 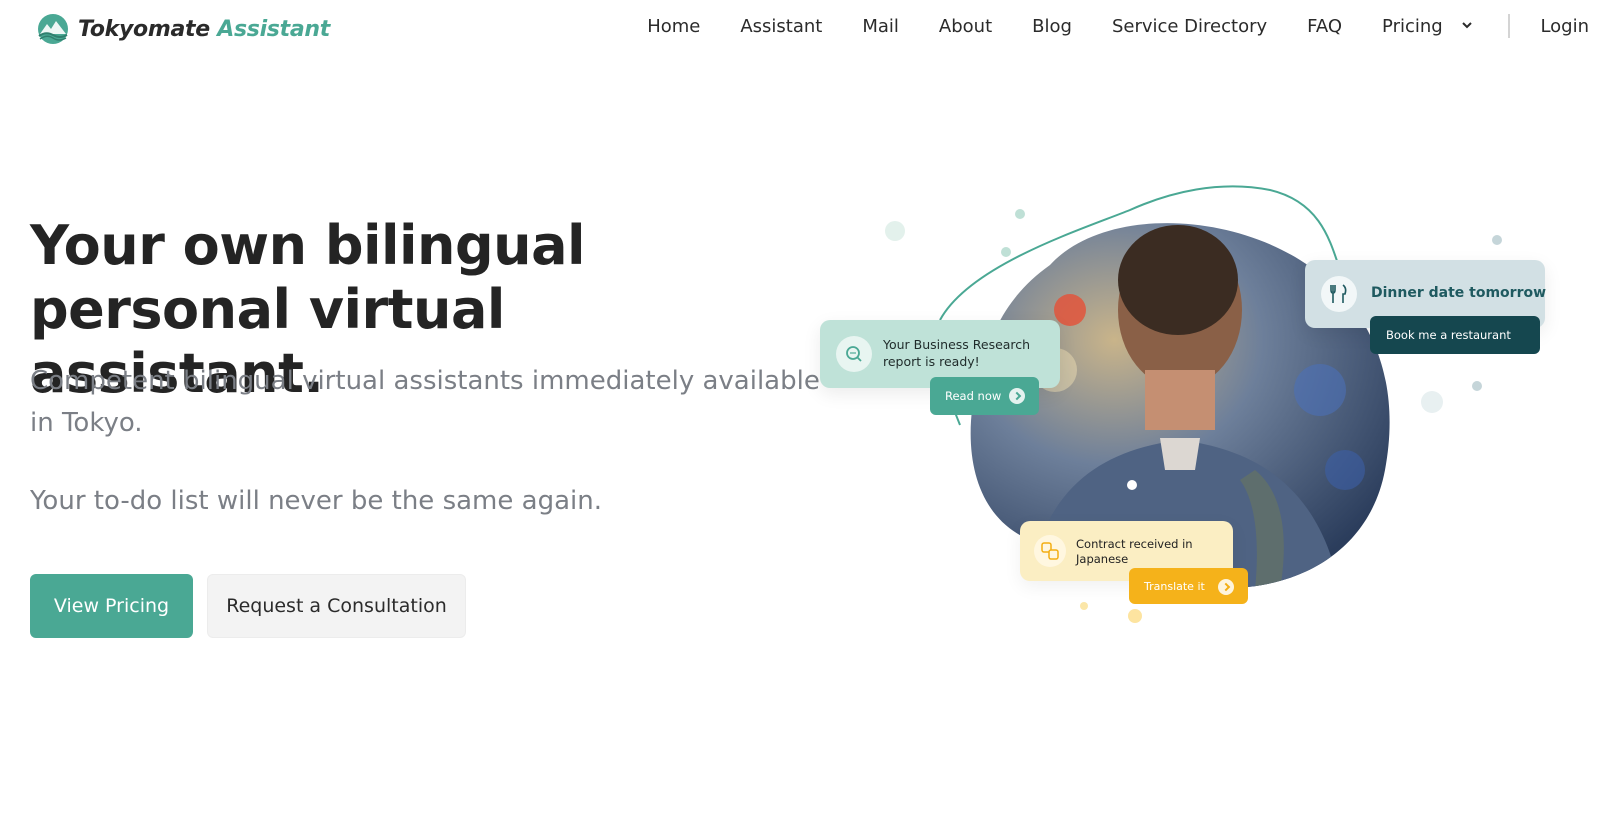 I want to click on research-card-text: Your Business Research report is ready!, so click(x=957, y=353).